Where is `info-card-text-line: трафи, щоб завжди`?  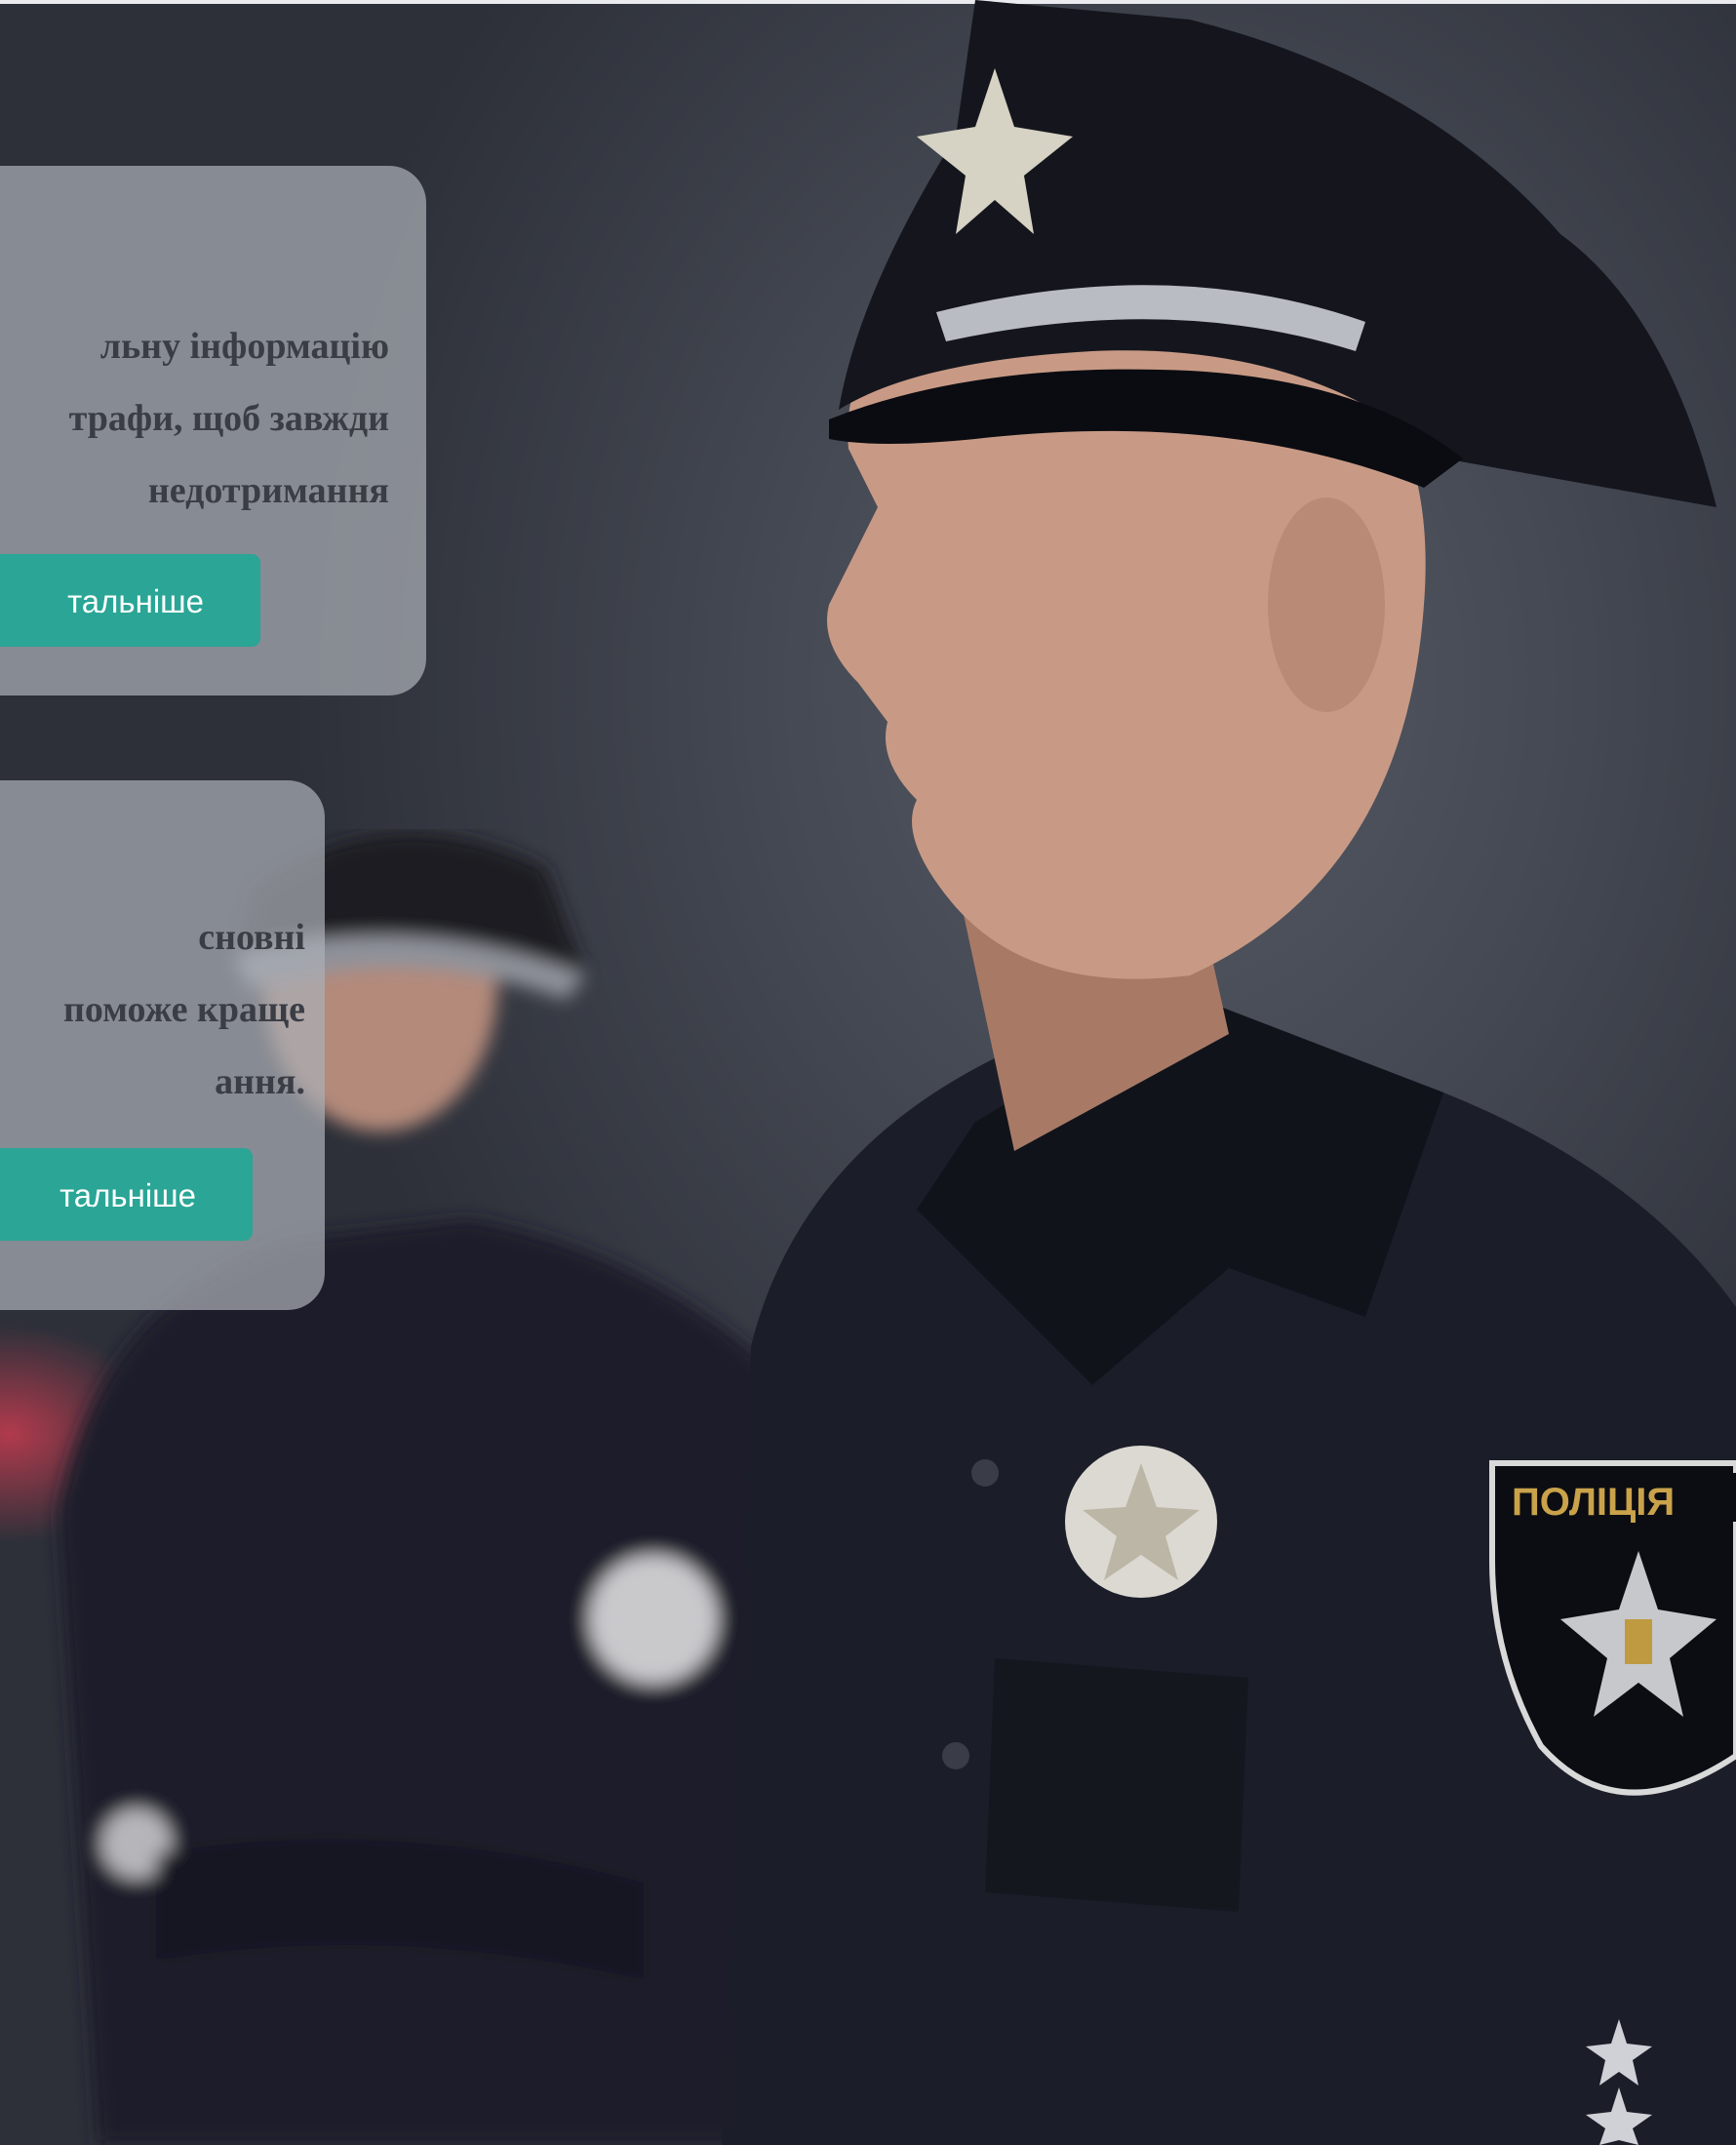 info-card-text-line: трафи, щоб завжди is located at coordinates (228, 418).